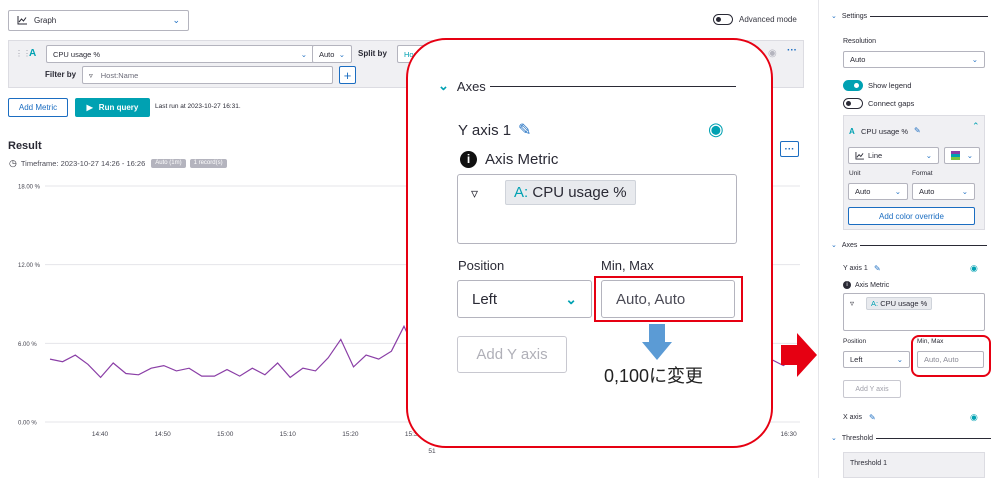  I want to click on advanced-mode-label: Advanced mode, so click(768, 19).